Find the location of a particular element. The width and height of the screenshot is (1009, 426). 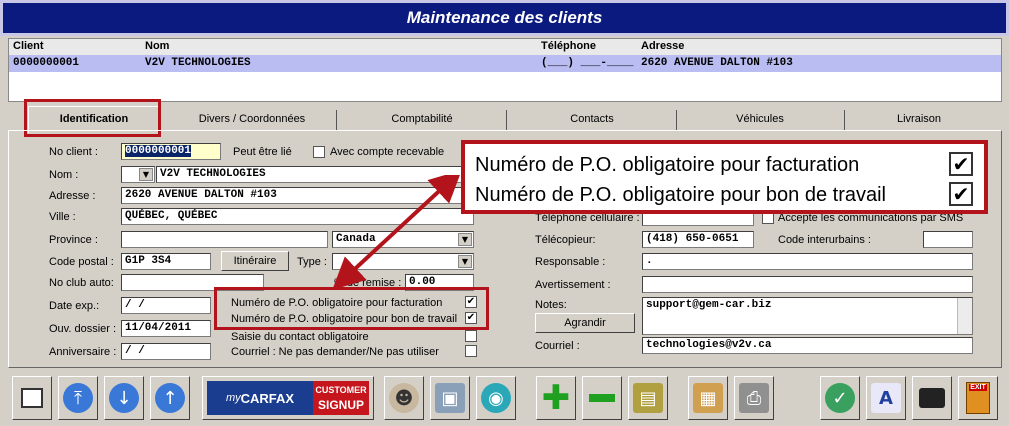

contact-button: ☻ is located at coordinates (404, 398).